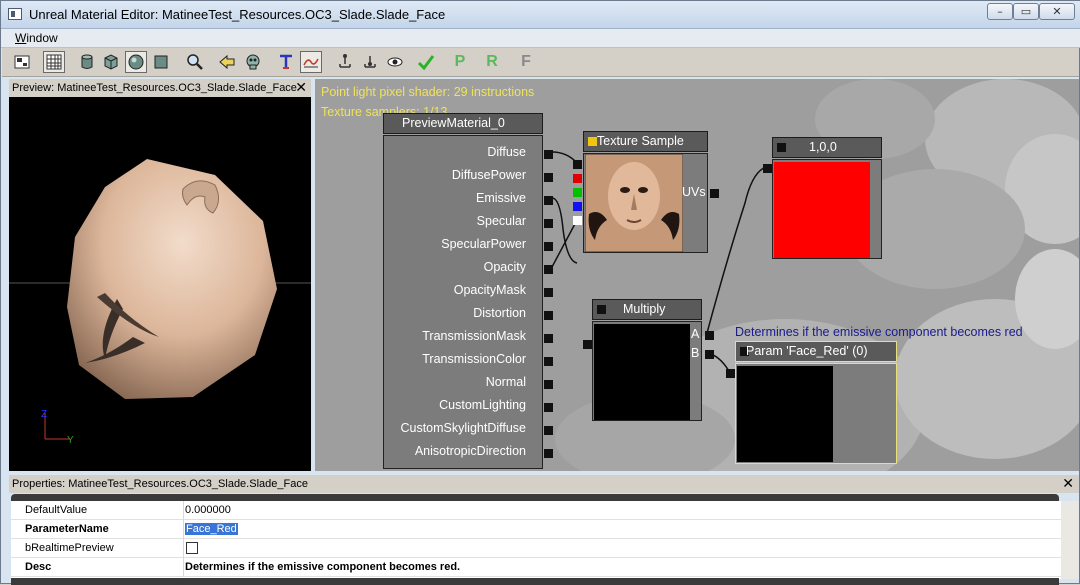 This screenshot has width=1080, height=585. I want to click on toolbar-letter-r: R, so click(492, 62).